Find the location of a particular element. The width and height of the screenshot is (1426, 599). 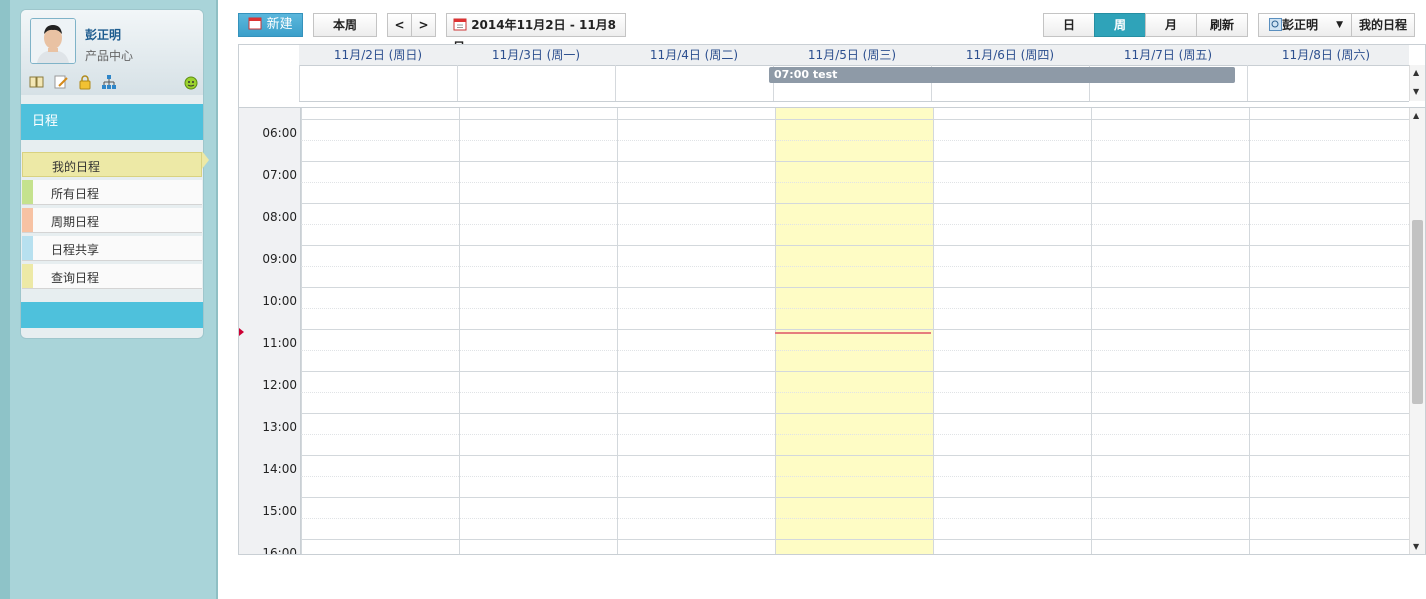

time-label: 16:00 is located at coordinates (279, 550).